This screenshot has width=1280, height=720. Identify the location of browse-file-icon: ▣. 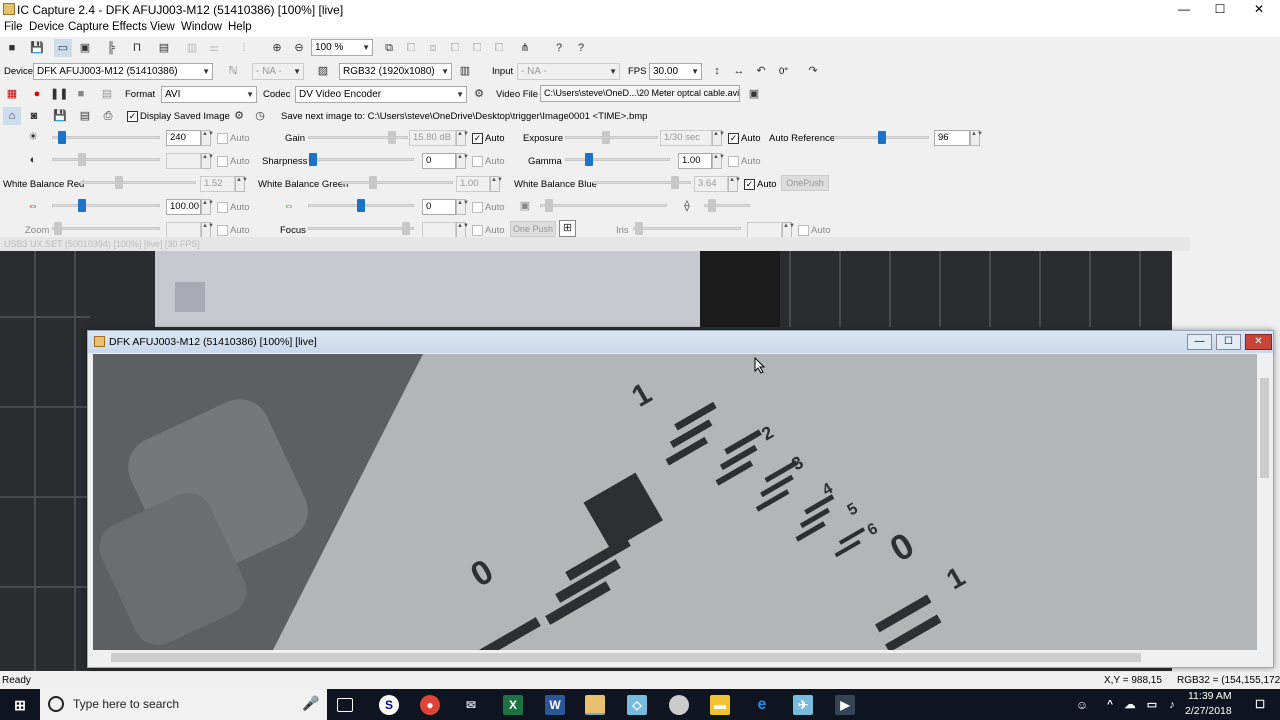
(754, 94).